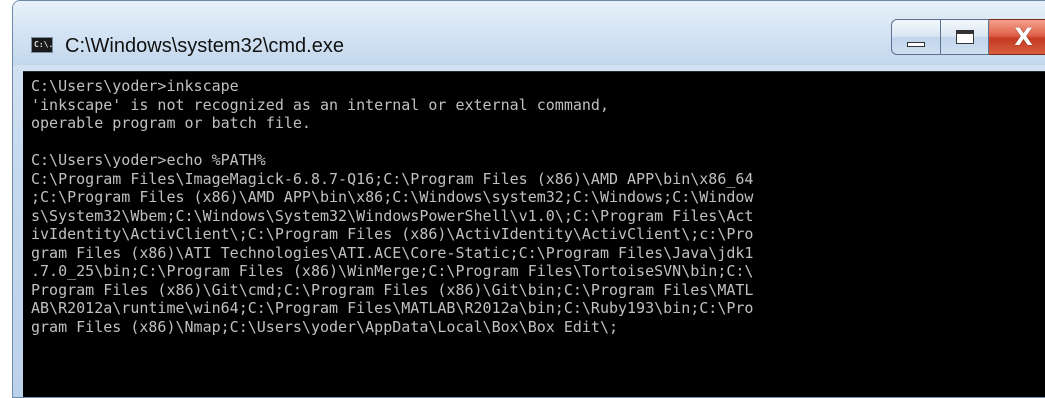 This screenshot has height=398, width=1045. I want to click on window-title: C:\Windows\system32\cmd.exe, so click(204, 46).